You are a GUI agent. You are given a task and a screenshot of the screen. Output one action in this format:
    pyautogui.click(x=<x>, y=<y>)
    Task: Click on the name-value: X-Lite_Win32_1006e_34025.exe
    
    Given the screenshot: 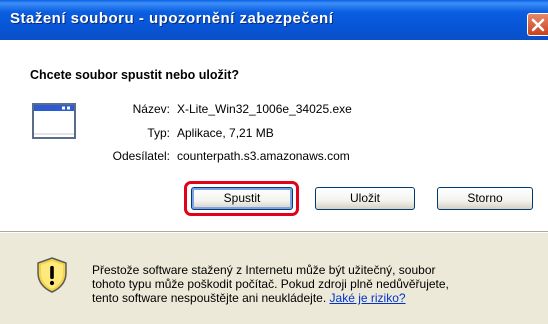 What is the action you would take?
    pyautogui.click(x=264, y=109)
    